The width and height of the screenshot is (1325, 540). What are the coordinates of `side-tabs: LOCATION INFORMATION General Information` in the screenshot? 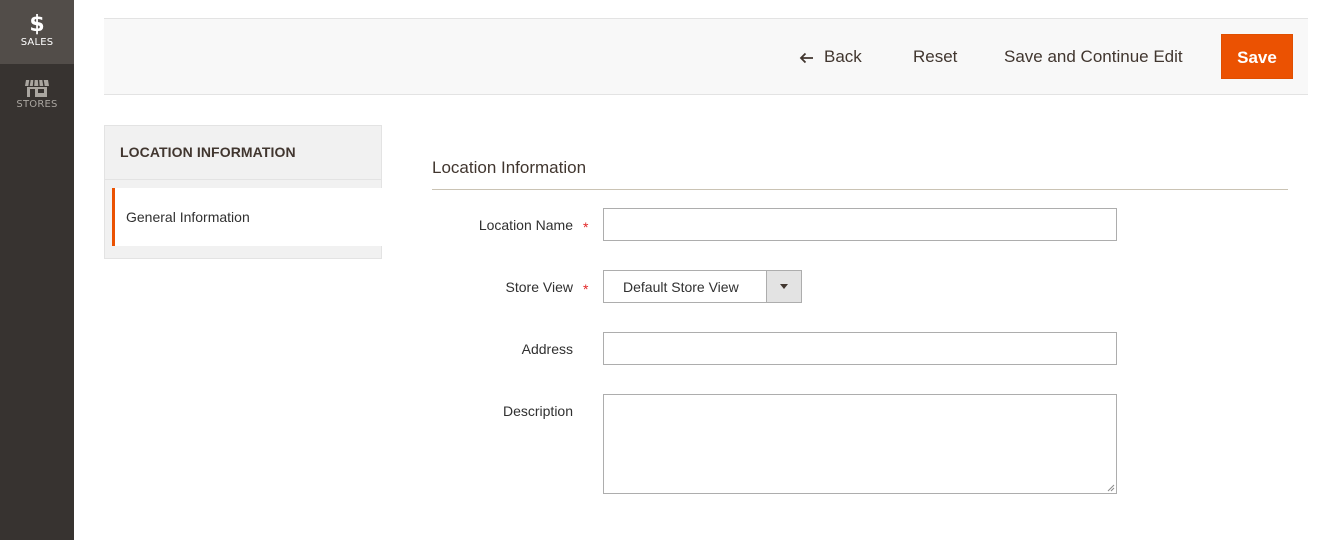 It's located at (243, 192).